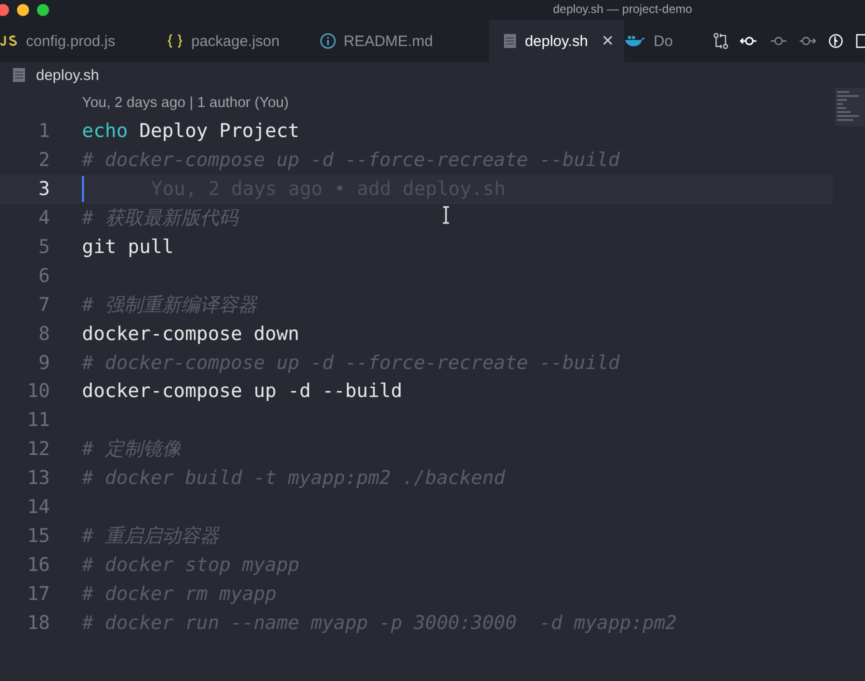  Describe the element at coordinates (44, 218) in the screenshot. I see `line-number: 4` at that location.